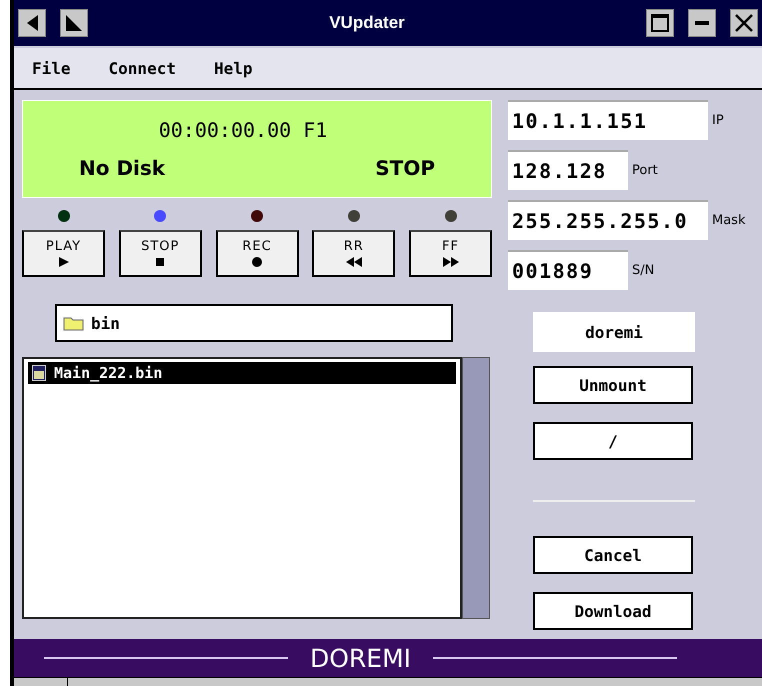 The image size is (762, 686). I want to click on folder-icon, so click(74, 323).